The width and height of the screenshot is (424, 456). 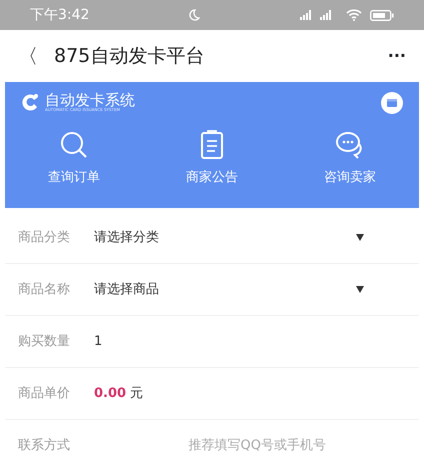 I want to click on battery-icon, so click(x=382, y=15).